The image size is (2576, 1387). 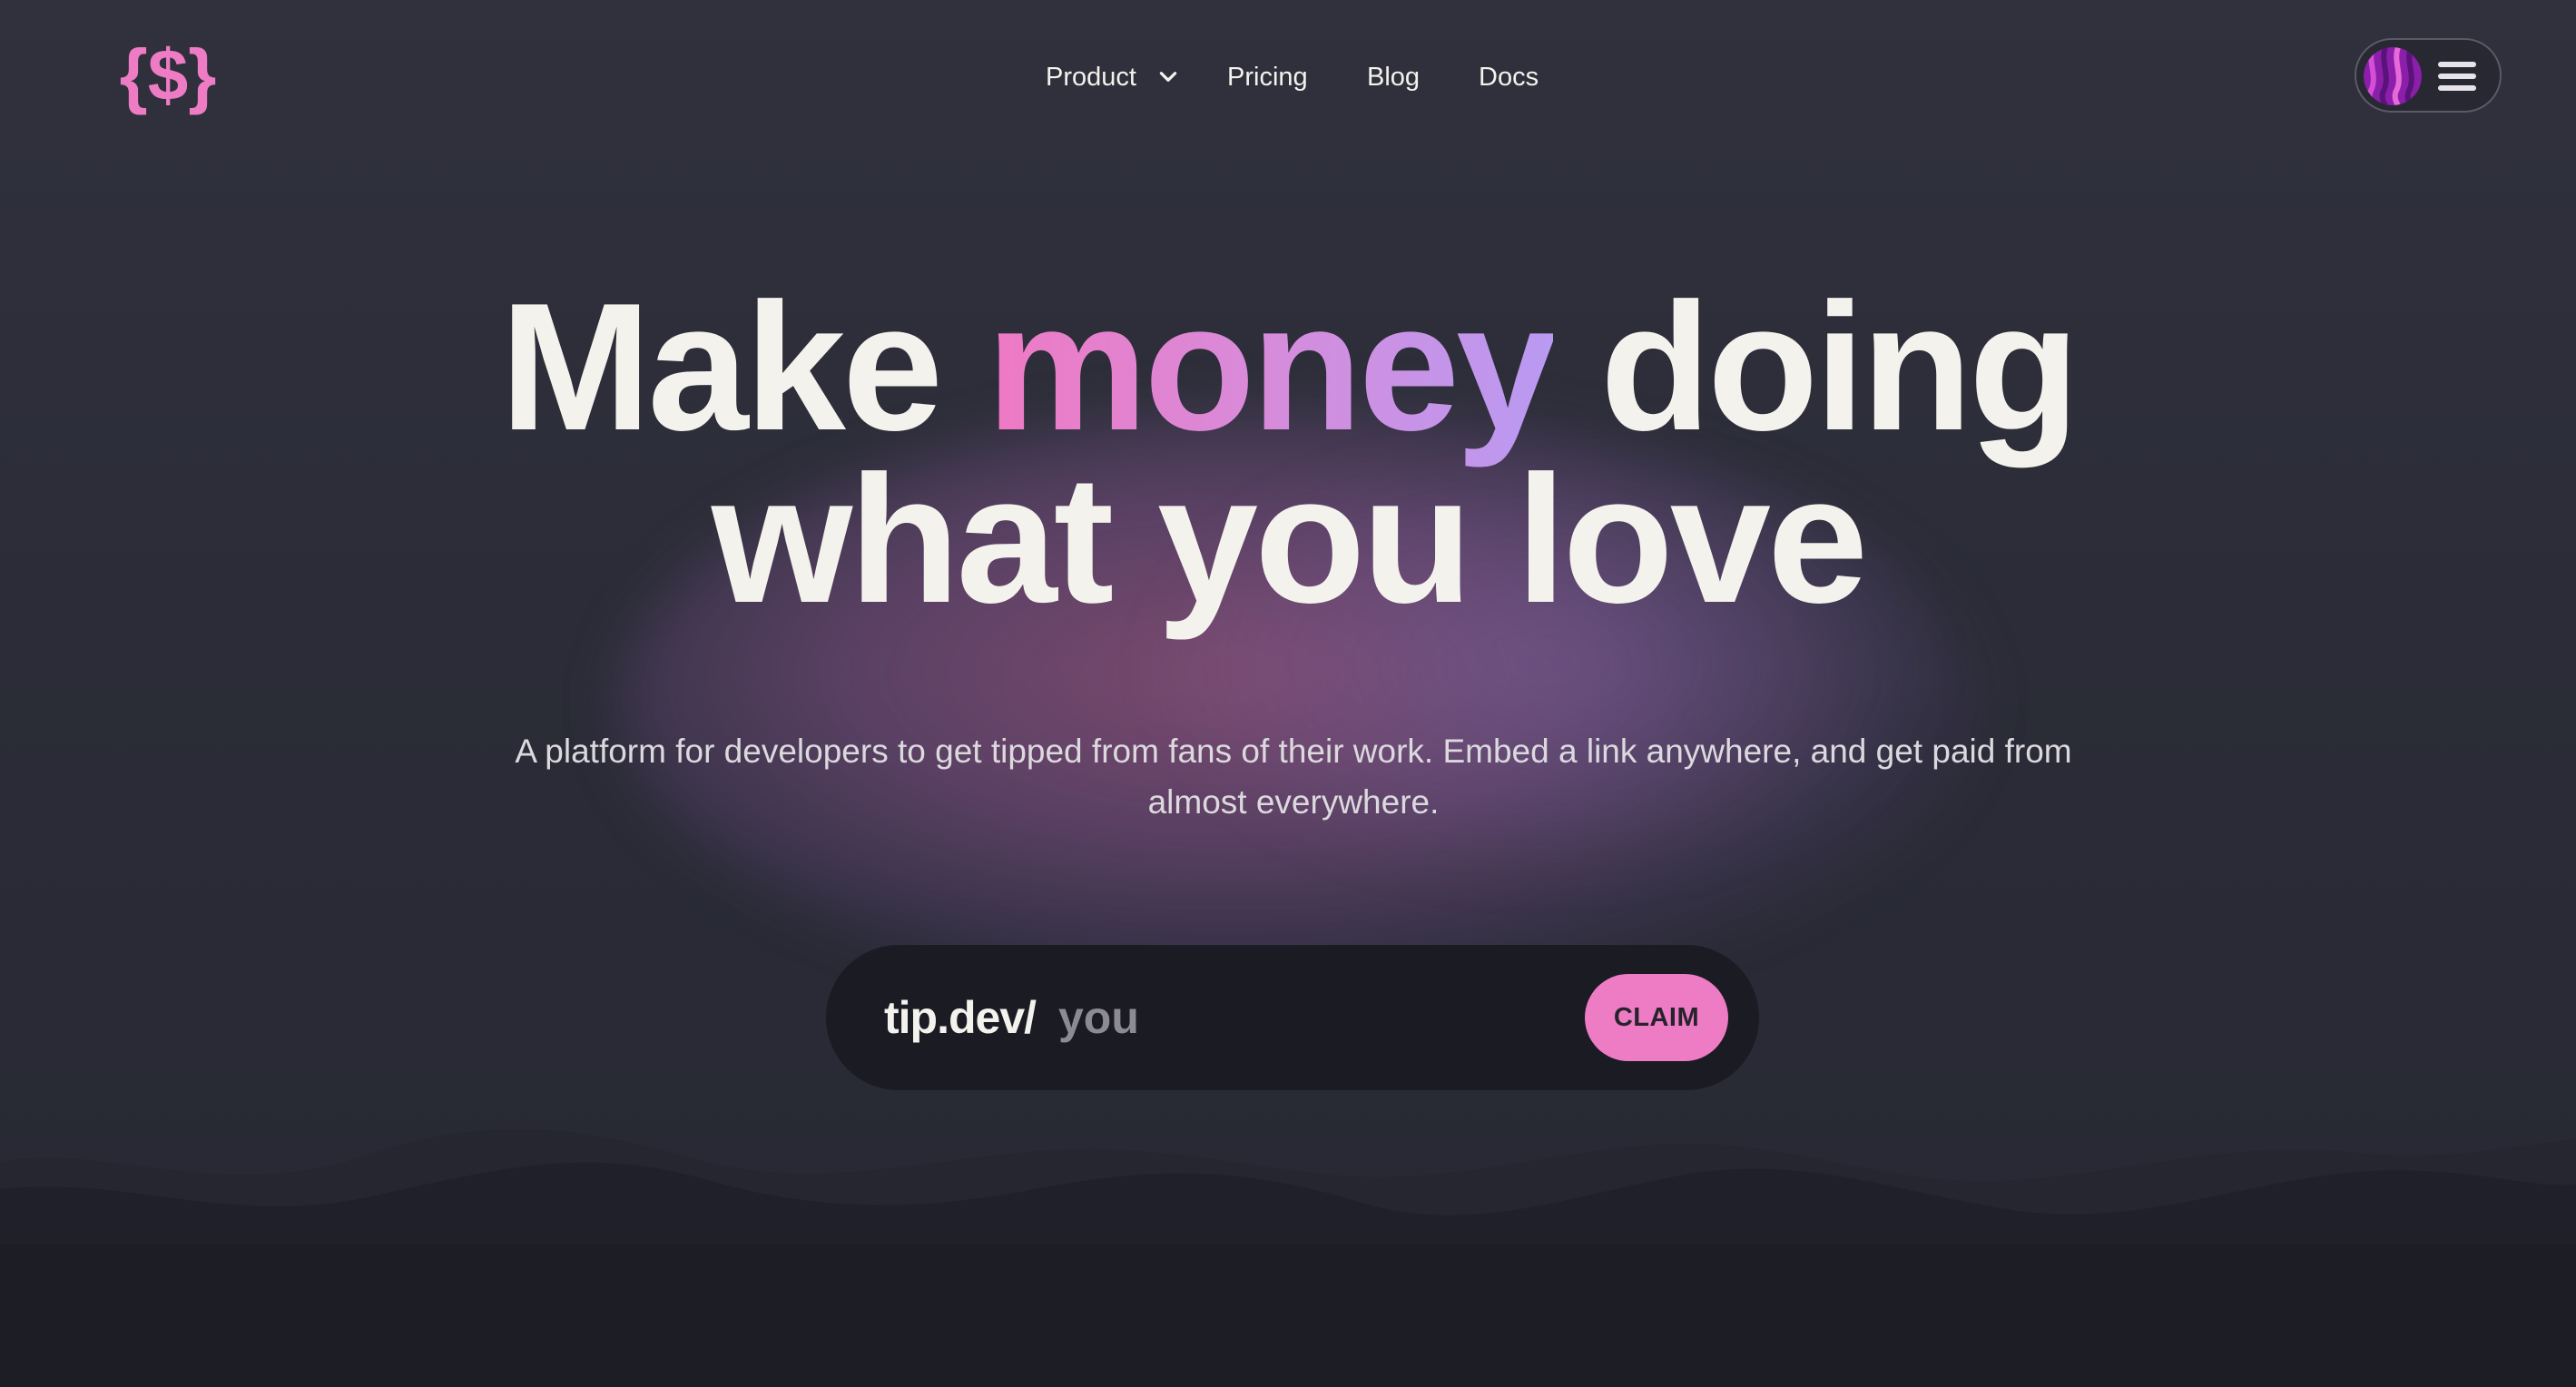 I want to click on claim-button: CLAIM, so click(x=1656, y=1017).